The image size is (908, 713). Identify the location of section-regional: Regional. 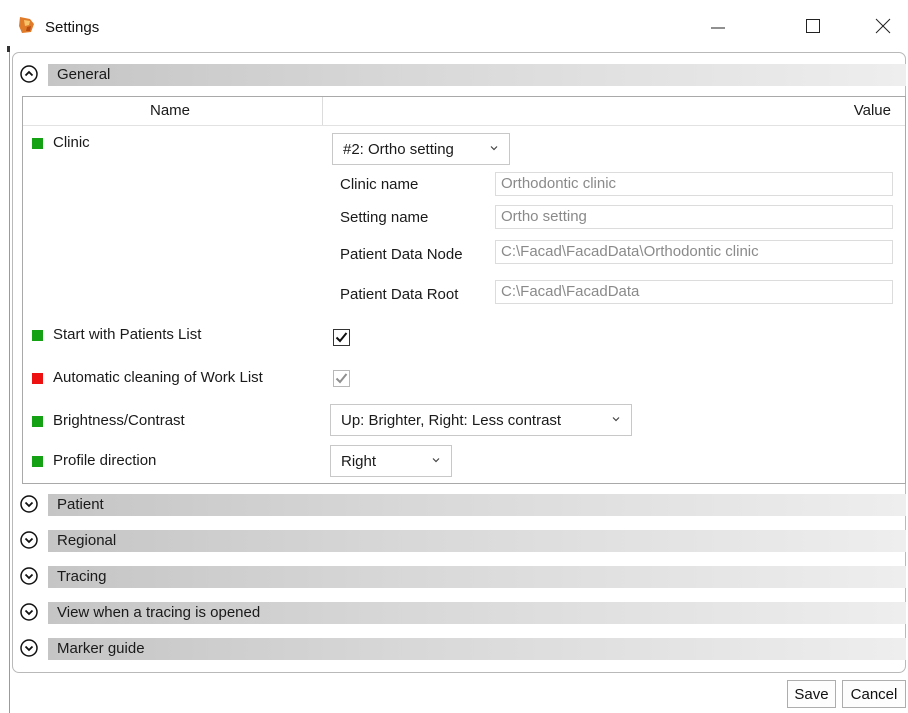
(463, 541).